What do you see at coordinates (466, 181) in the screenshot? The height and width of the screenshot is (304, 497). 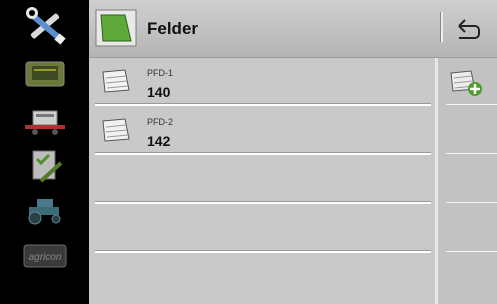 I see `action-column` at bounding box center [466, 181].